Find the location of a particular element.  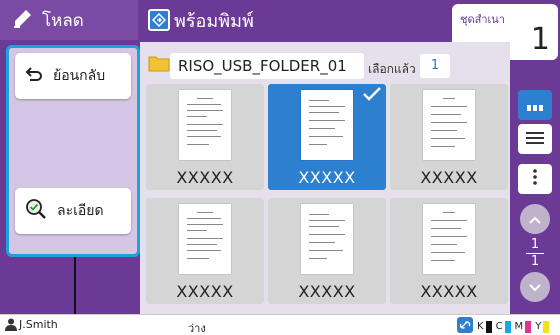

ink-y-swatch is located at coordinates (546, 326).